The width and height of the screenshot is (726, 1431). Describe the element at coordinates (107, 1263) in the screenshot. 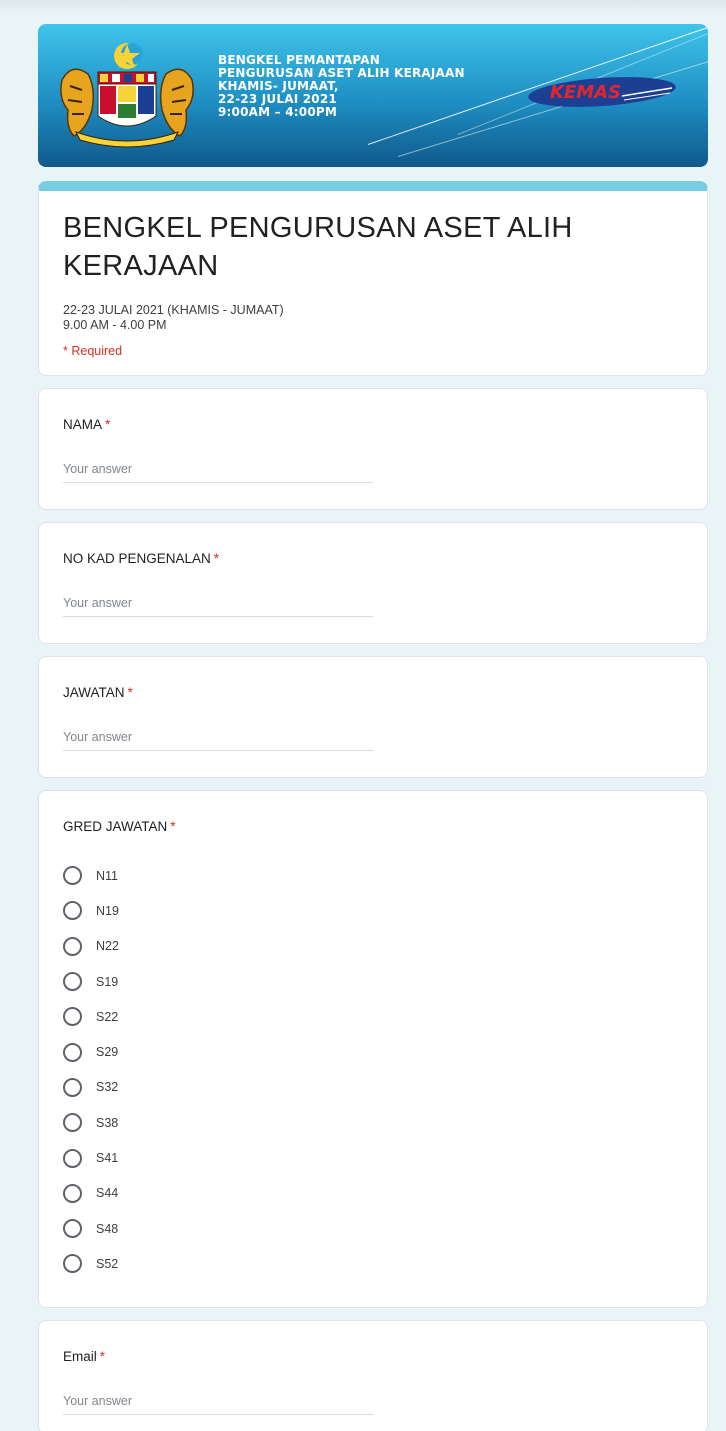

I see `radio-label: S52` at that location.